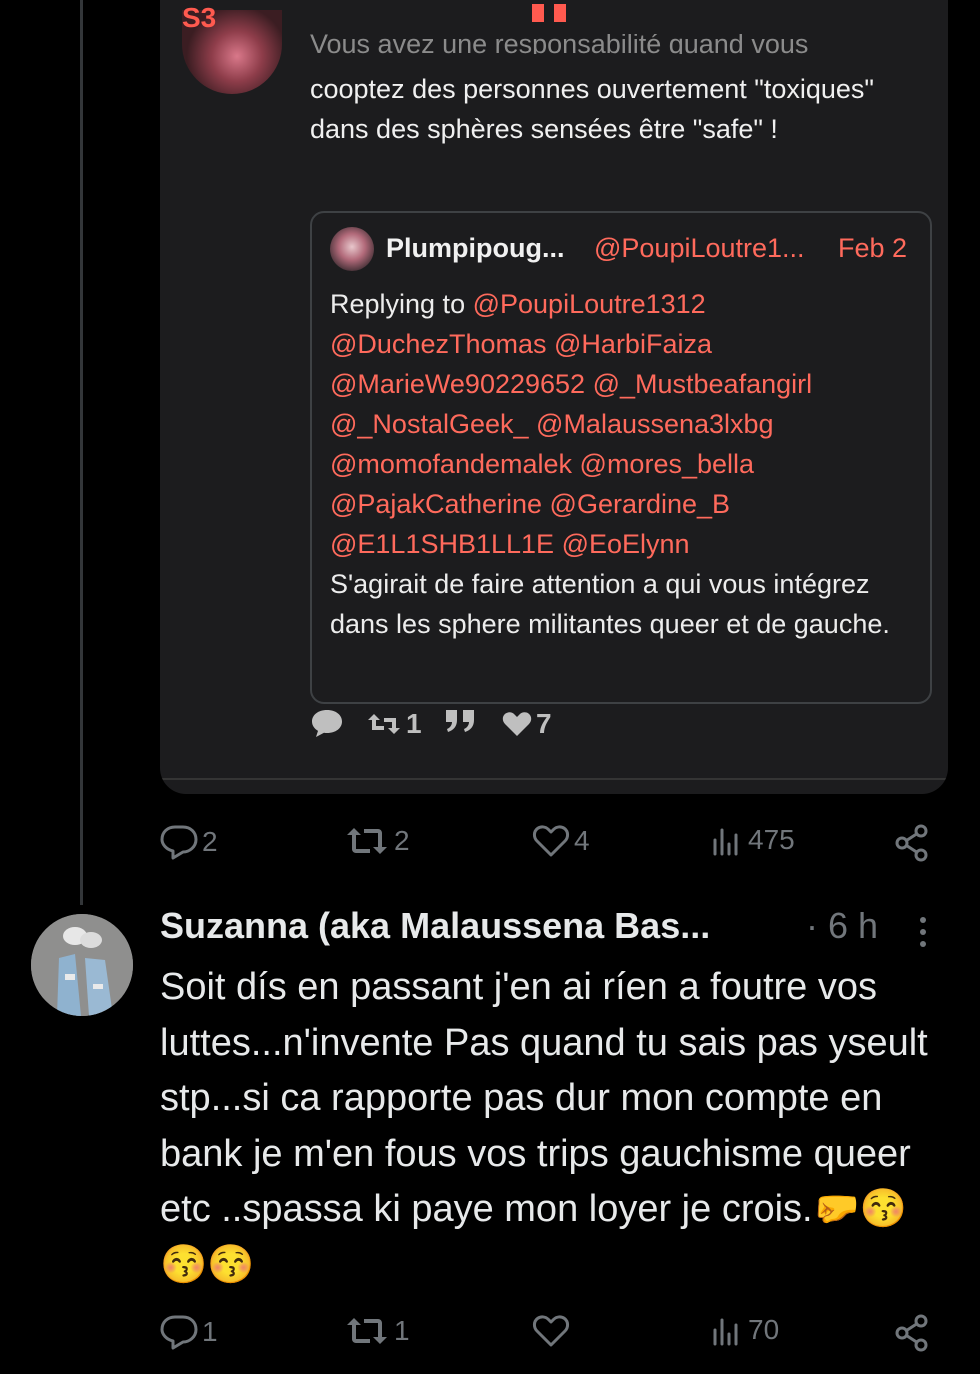  I want to click on views-button: 70, so click(745, 1330).